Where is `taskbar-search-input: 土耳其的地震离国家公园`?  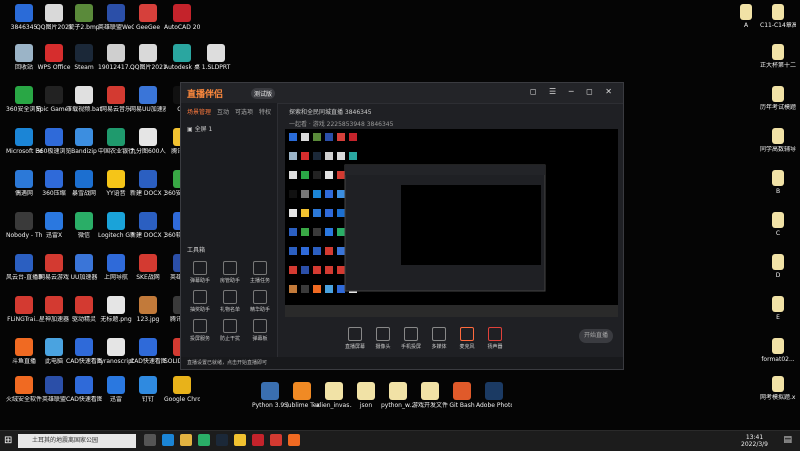
taskbar-search-input: 土耳其的地震离国家公园 is located at coordinates (77, 441).